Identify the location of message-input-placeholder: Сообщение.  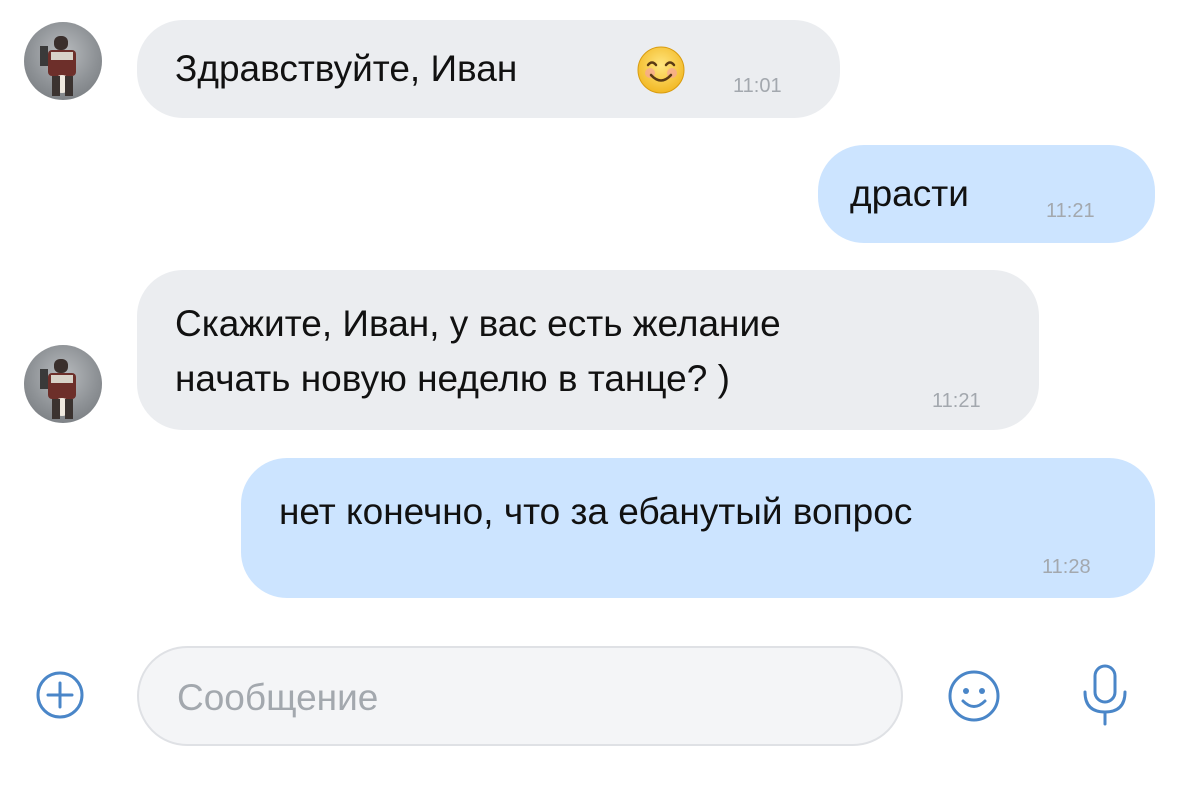
(278, 697).